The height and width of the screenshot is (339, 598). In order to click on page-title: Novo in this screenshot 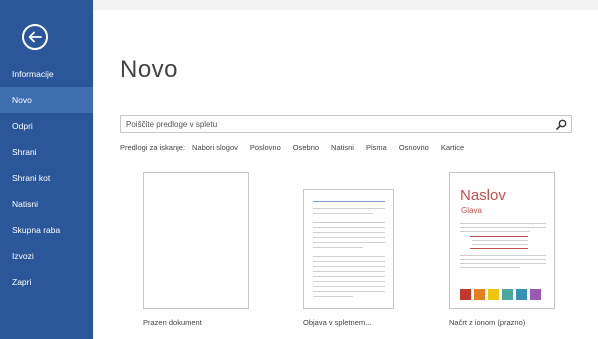, I will do `click(149, 69)`.